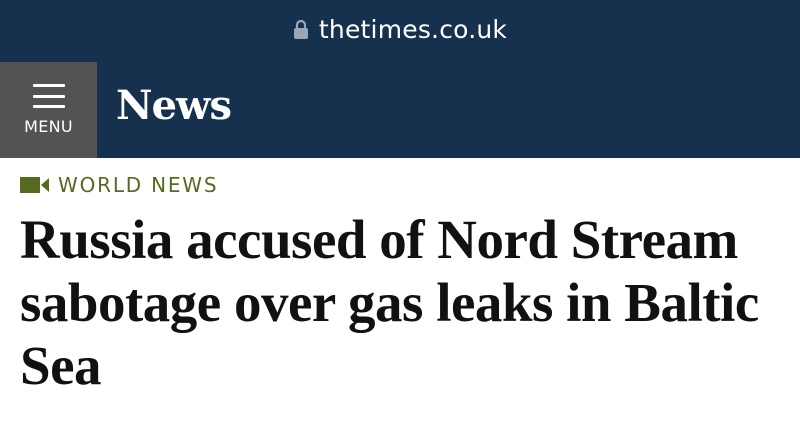  I want to click on address-bar-content: thetimes.co.uk, so click(400, 29).